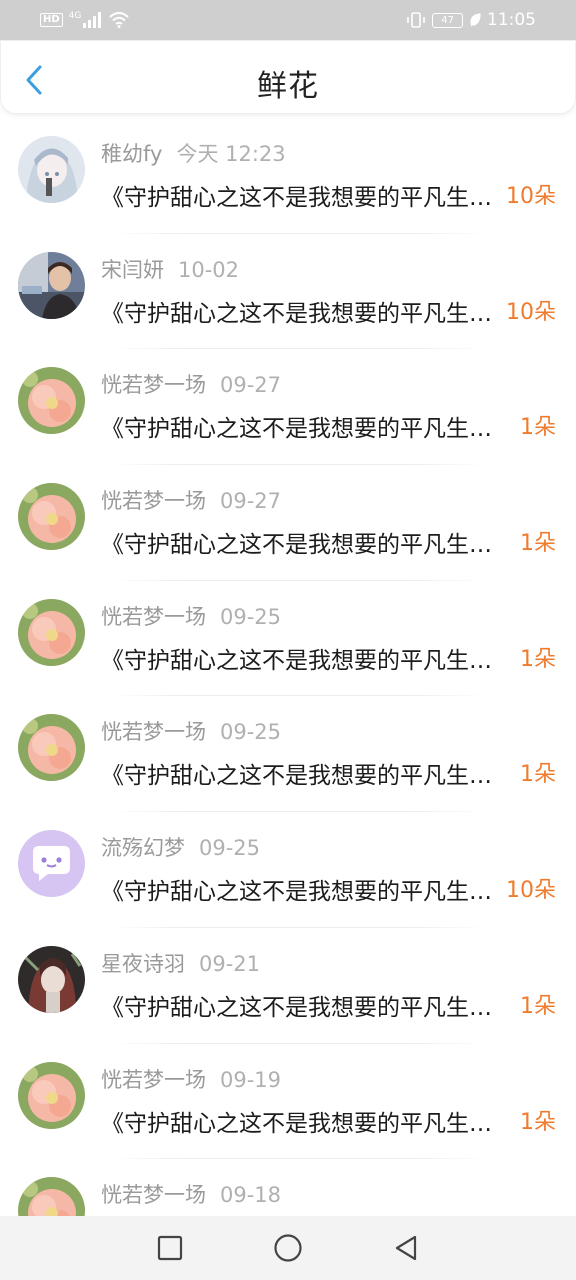  What do you see at coordinates (288, 870) in the screenshot?
I see `list-item: 流殇幻梦 09-25 《守护甜心之这不是我想要的平凡生活》 10朵` at bounding box center [288, 870].